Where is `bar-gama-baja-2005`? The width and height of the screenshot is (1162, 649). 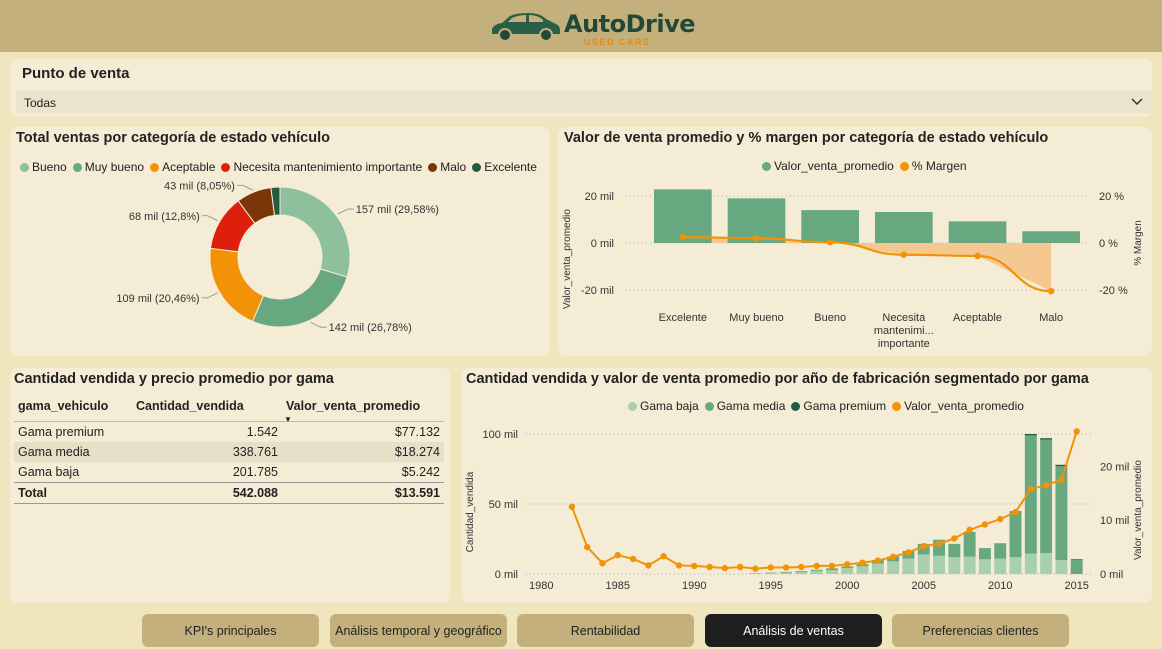 bar-gama-baja-2005 is located at coordinates (923, 564).